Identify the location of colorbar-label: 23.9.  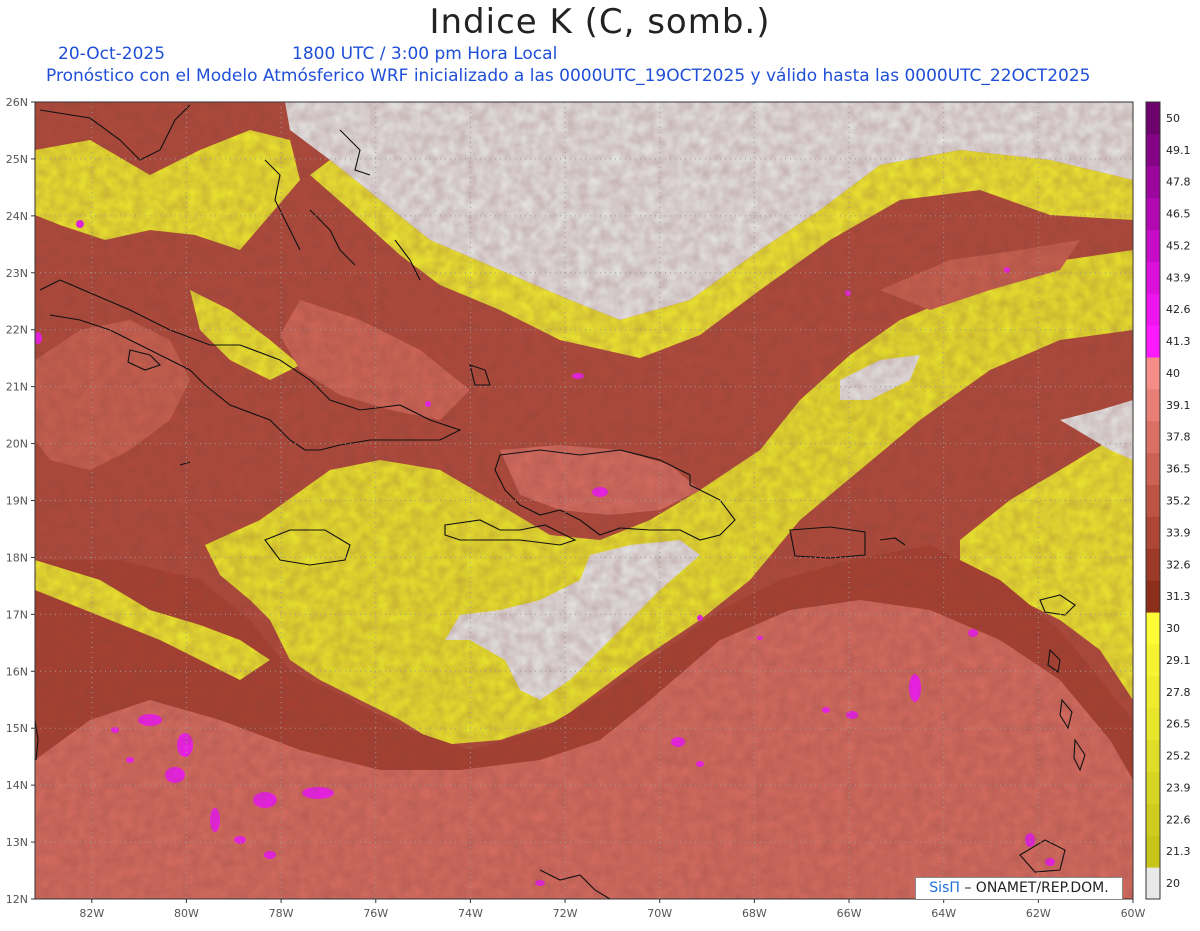
(1178, 787).